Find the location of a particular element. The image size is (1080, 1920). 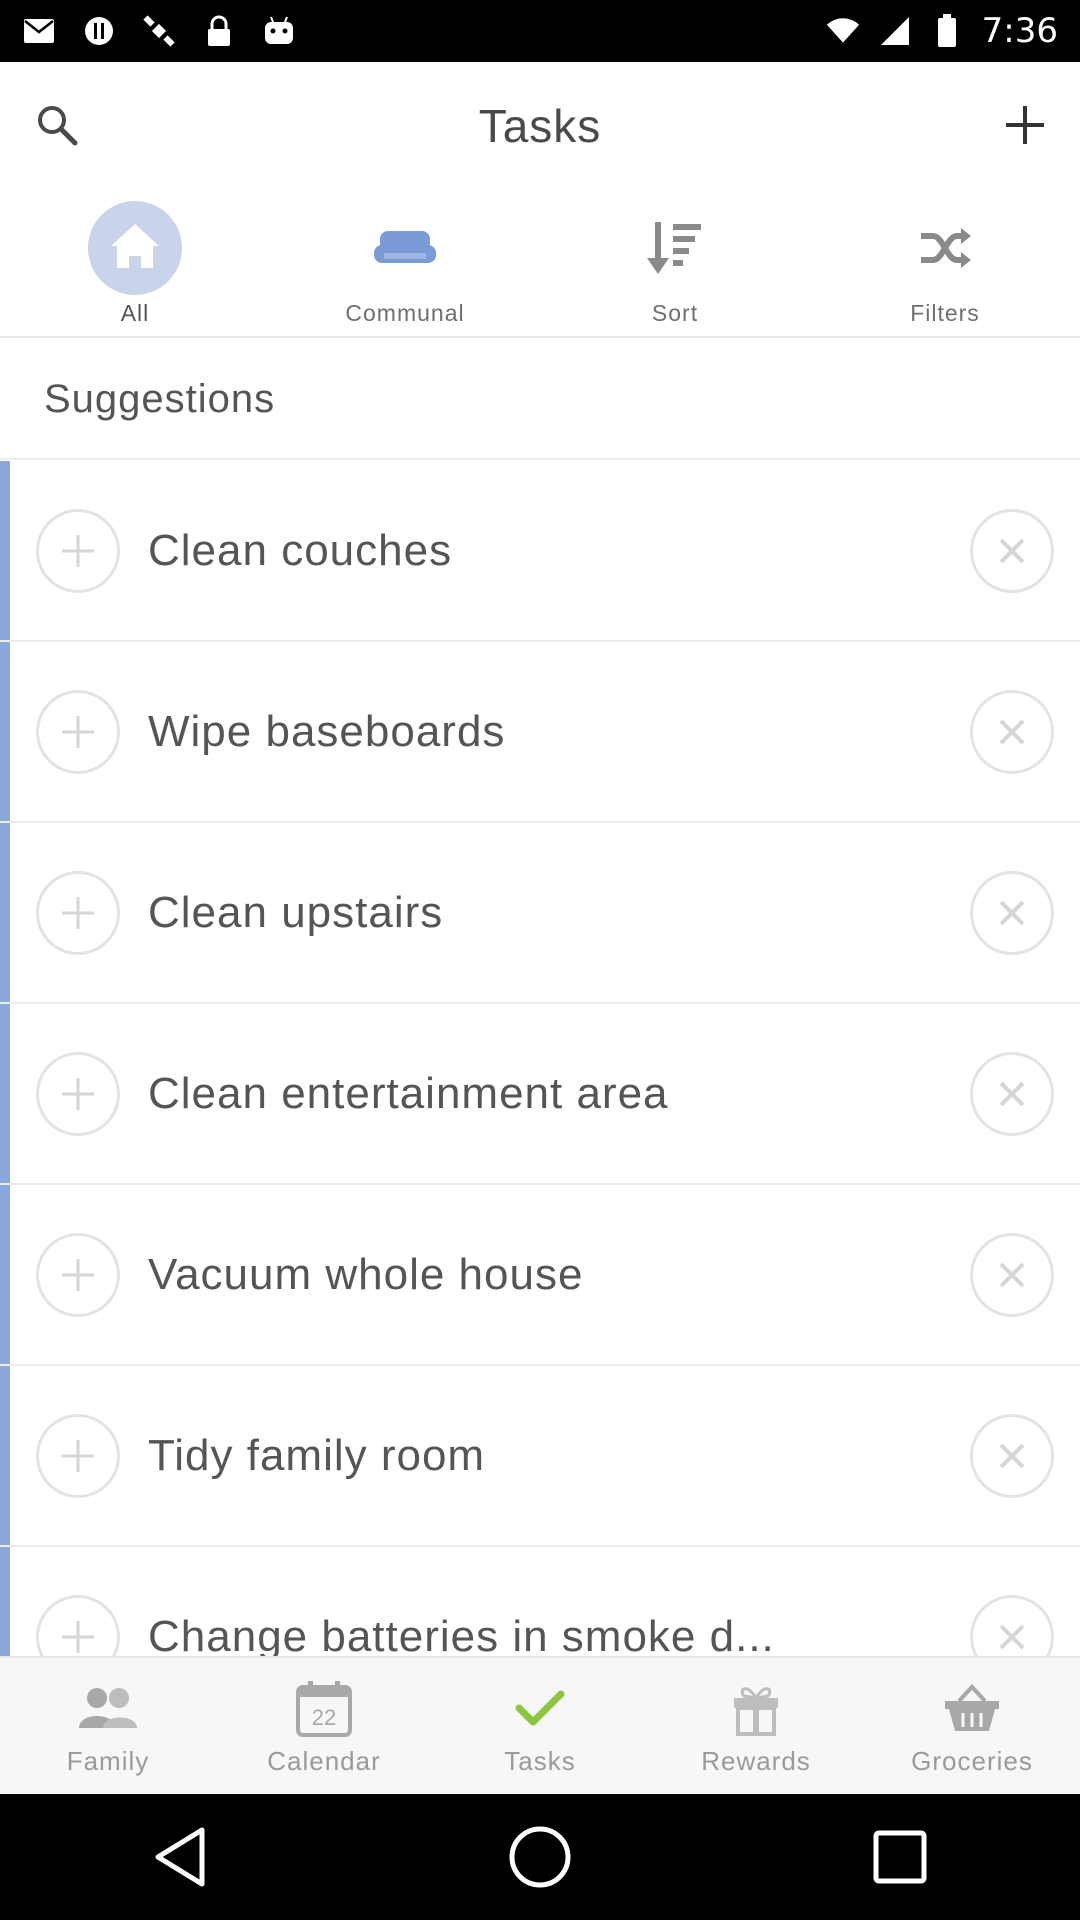

list-item: Clean entertainment area is located at coordinates (540, 1094).